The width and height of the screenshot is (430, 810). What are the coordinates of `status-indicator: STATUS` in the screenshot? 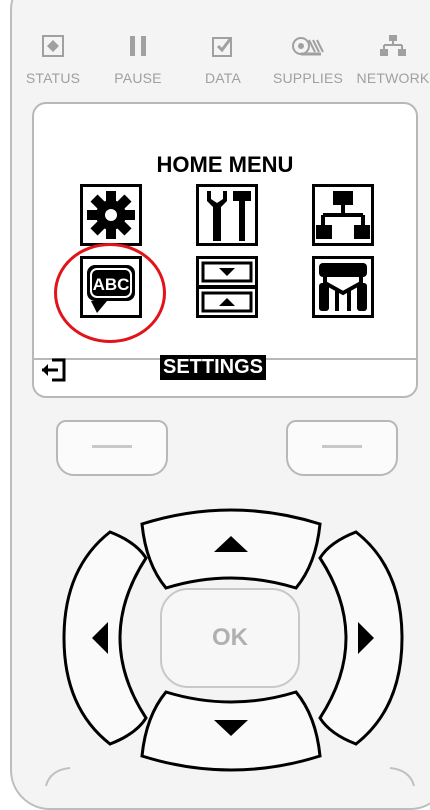 It's located at (53, 60).